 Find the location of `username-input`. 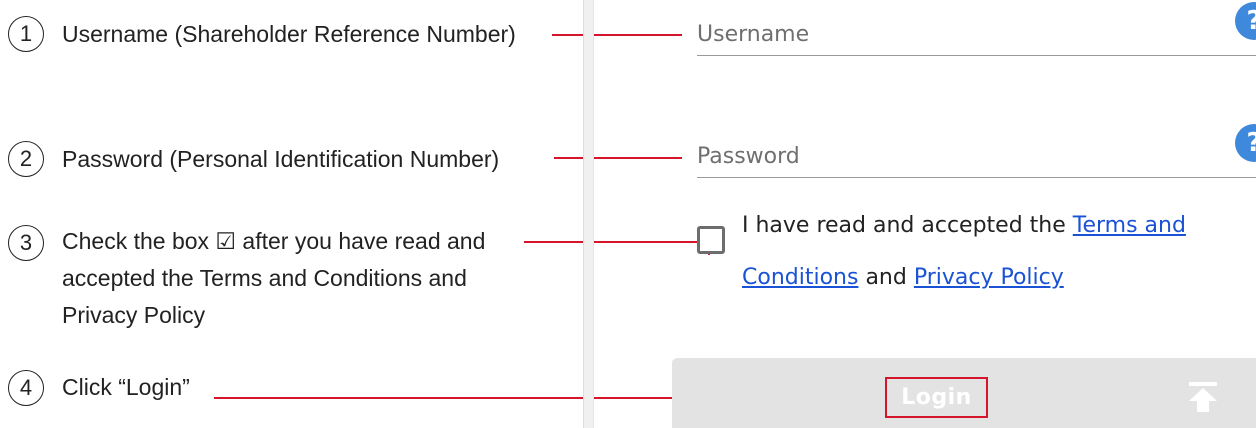

username-input is located at coordinates (937, 34).